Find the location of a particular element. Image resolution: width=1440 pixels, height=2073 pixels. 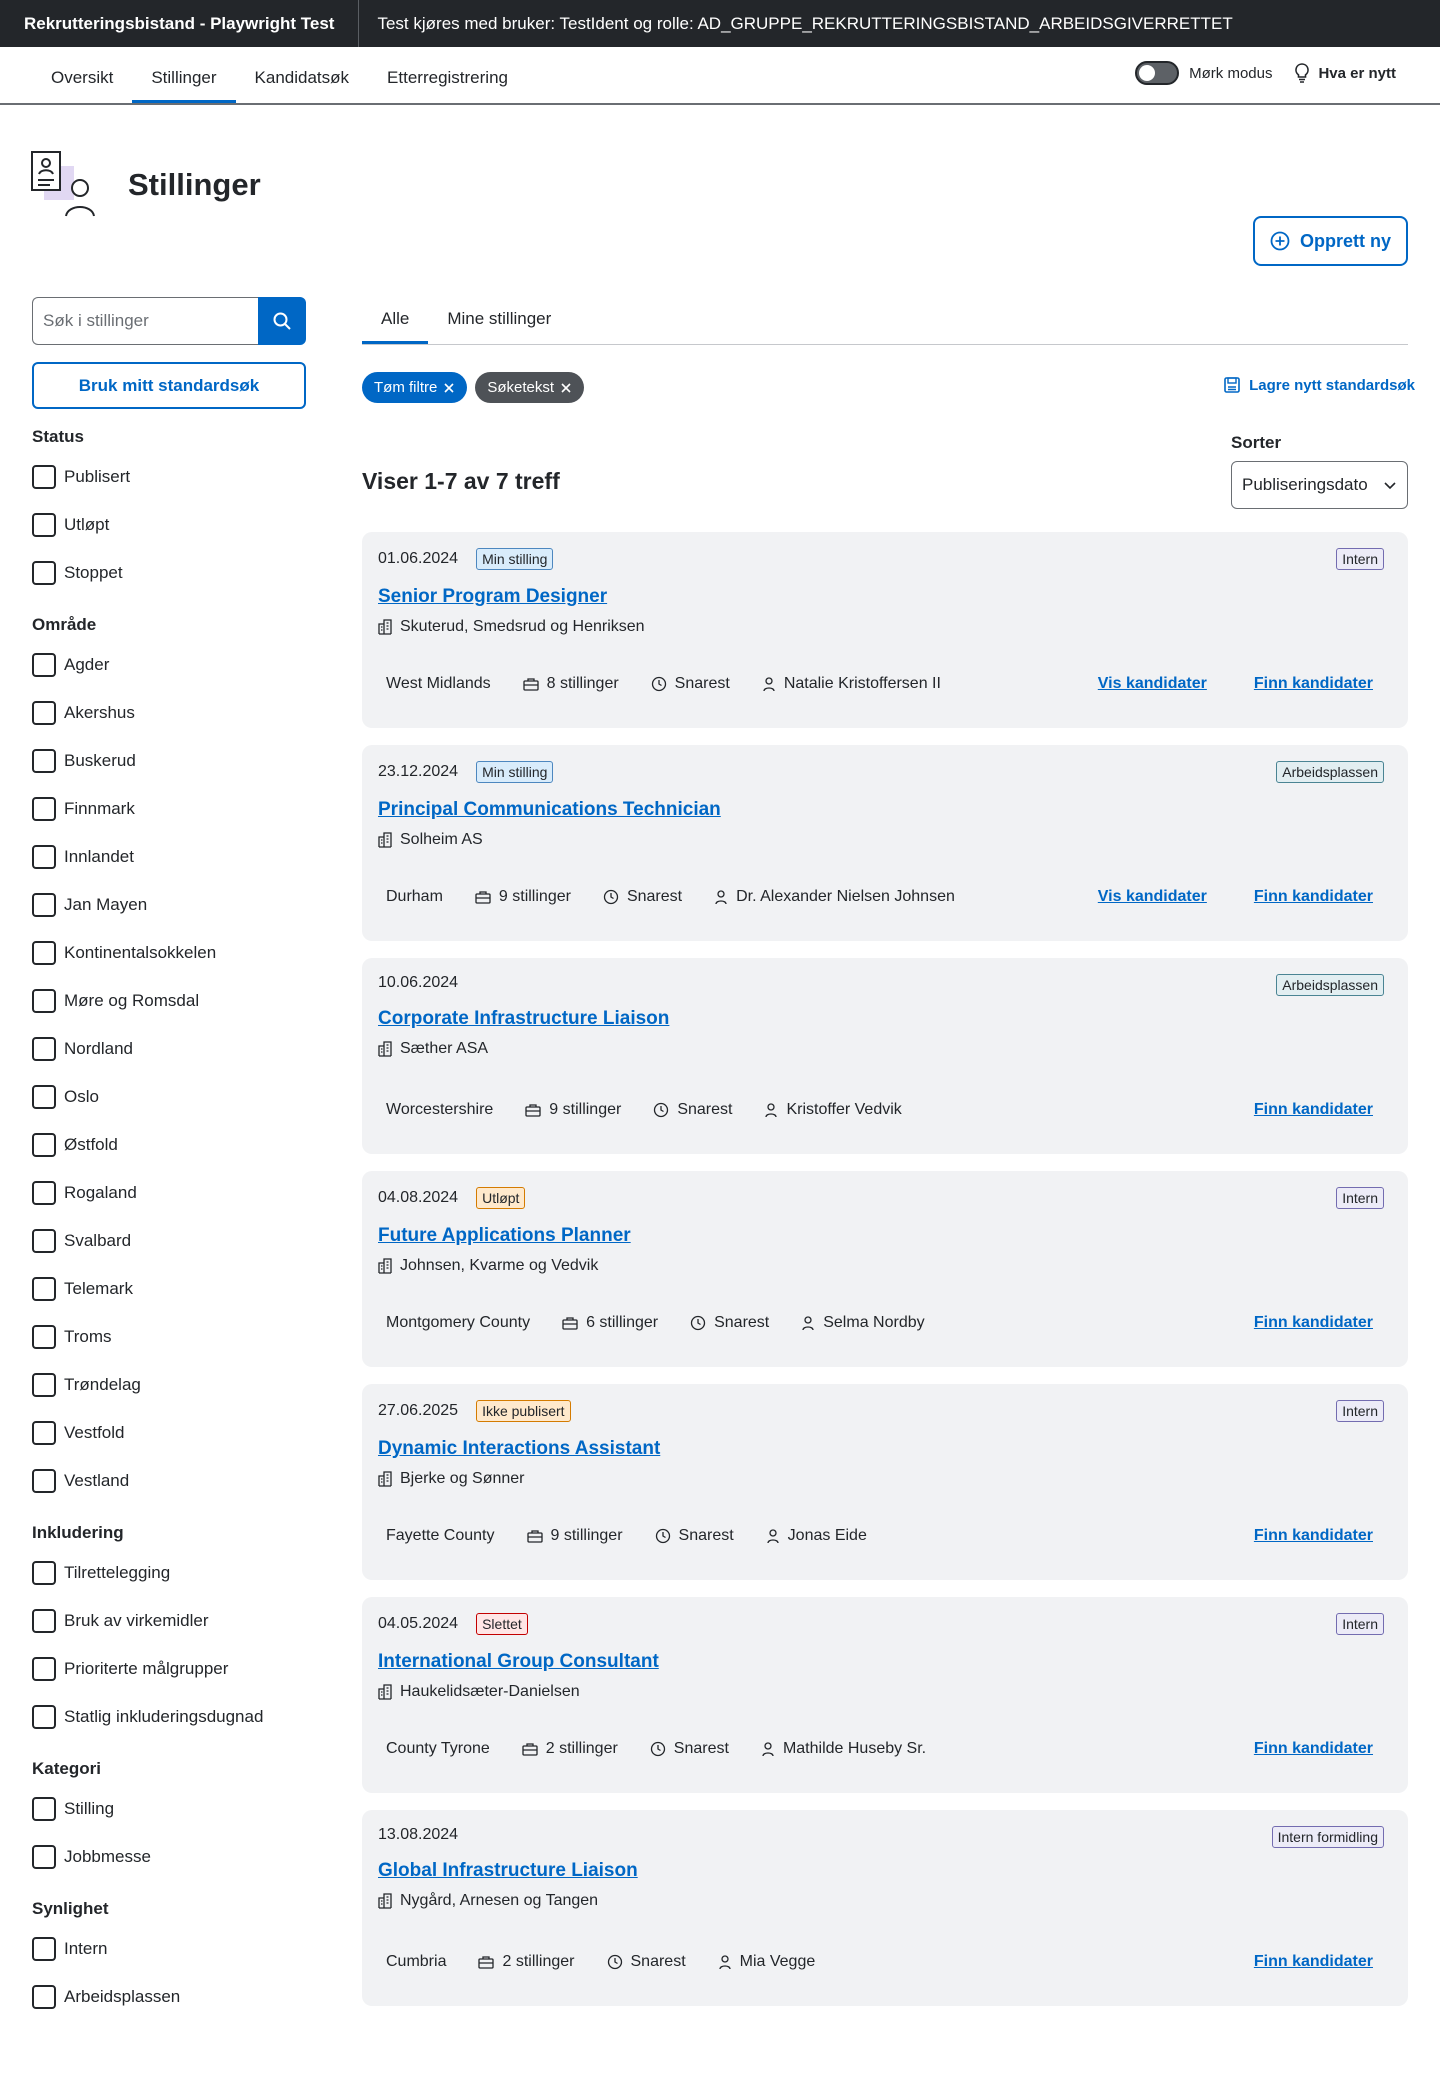

whats-new-button: Hva er nytt is located at coordinates (1345, 73).